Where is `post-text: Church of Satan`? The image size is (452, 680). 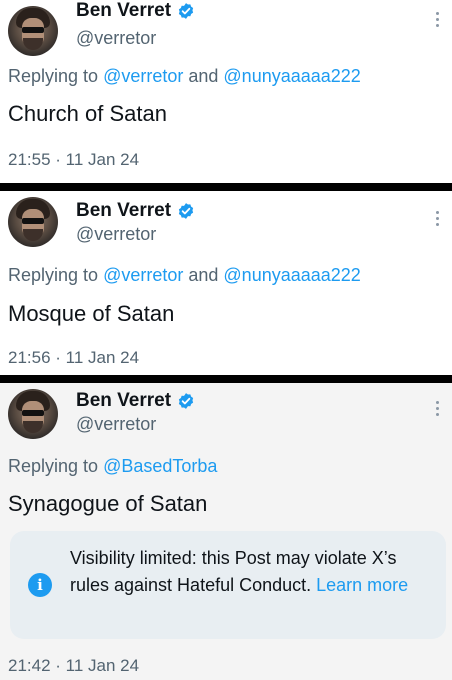 post-text: Church of Satan is located at coordinates (87, 113).